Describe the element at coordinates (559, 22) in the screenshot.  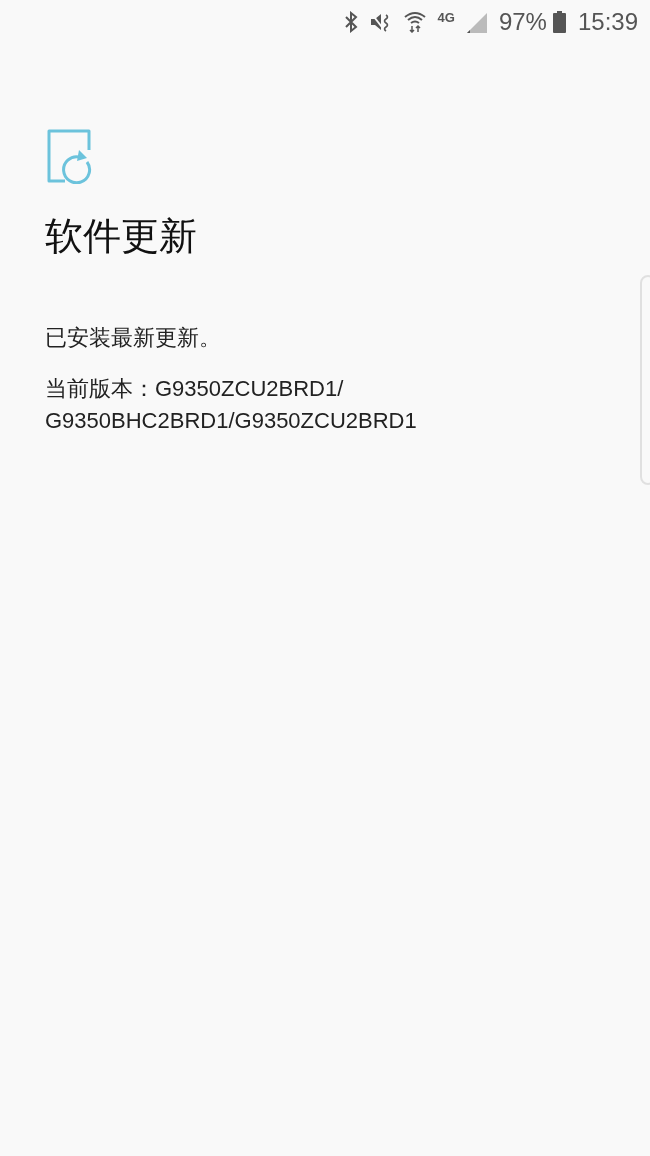
I see `battery-icon` at that location.